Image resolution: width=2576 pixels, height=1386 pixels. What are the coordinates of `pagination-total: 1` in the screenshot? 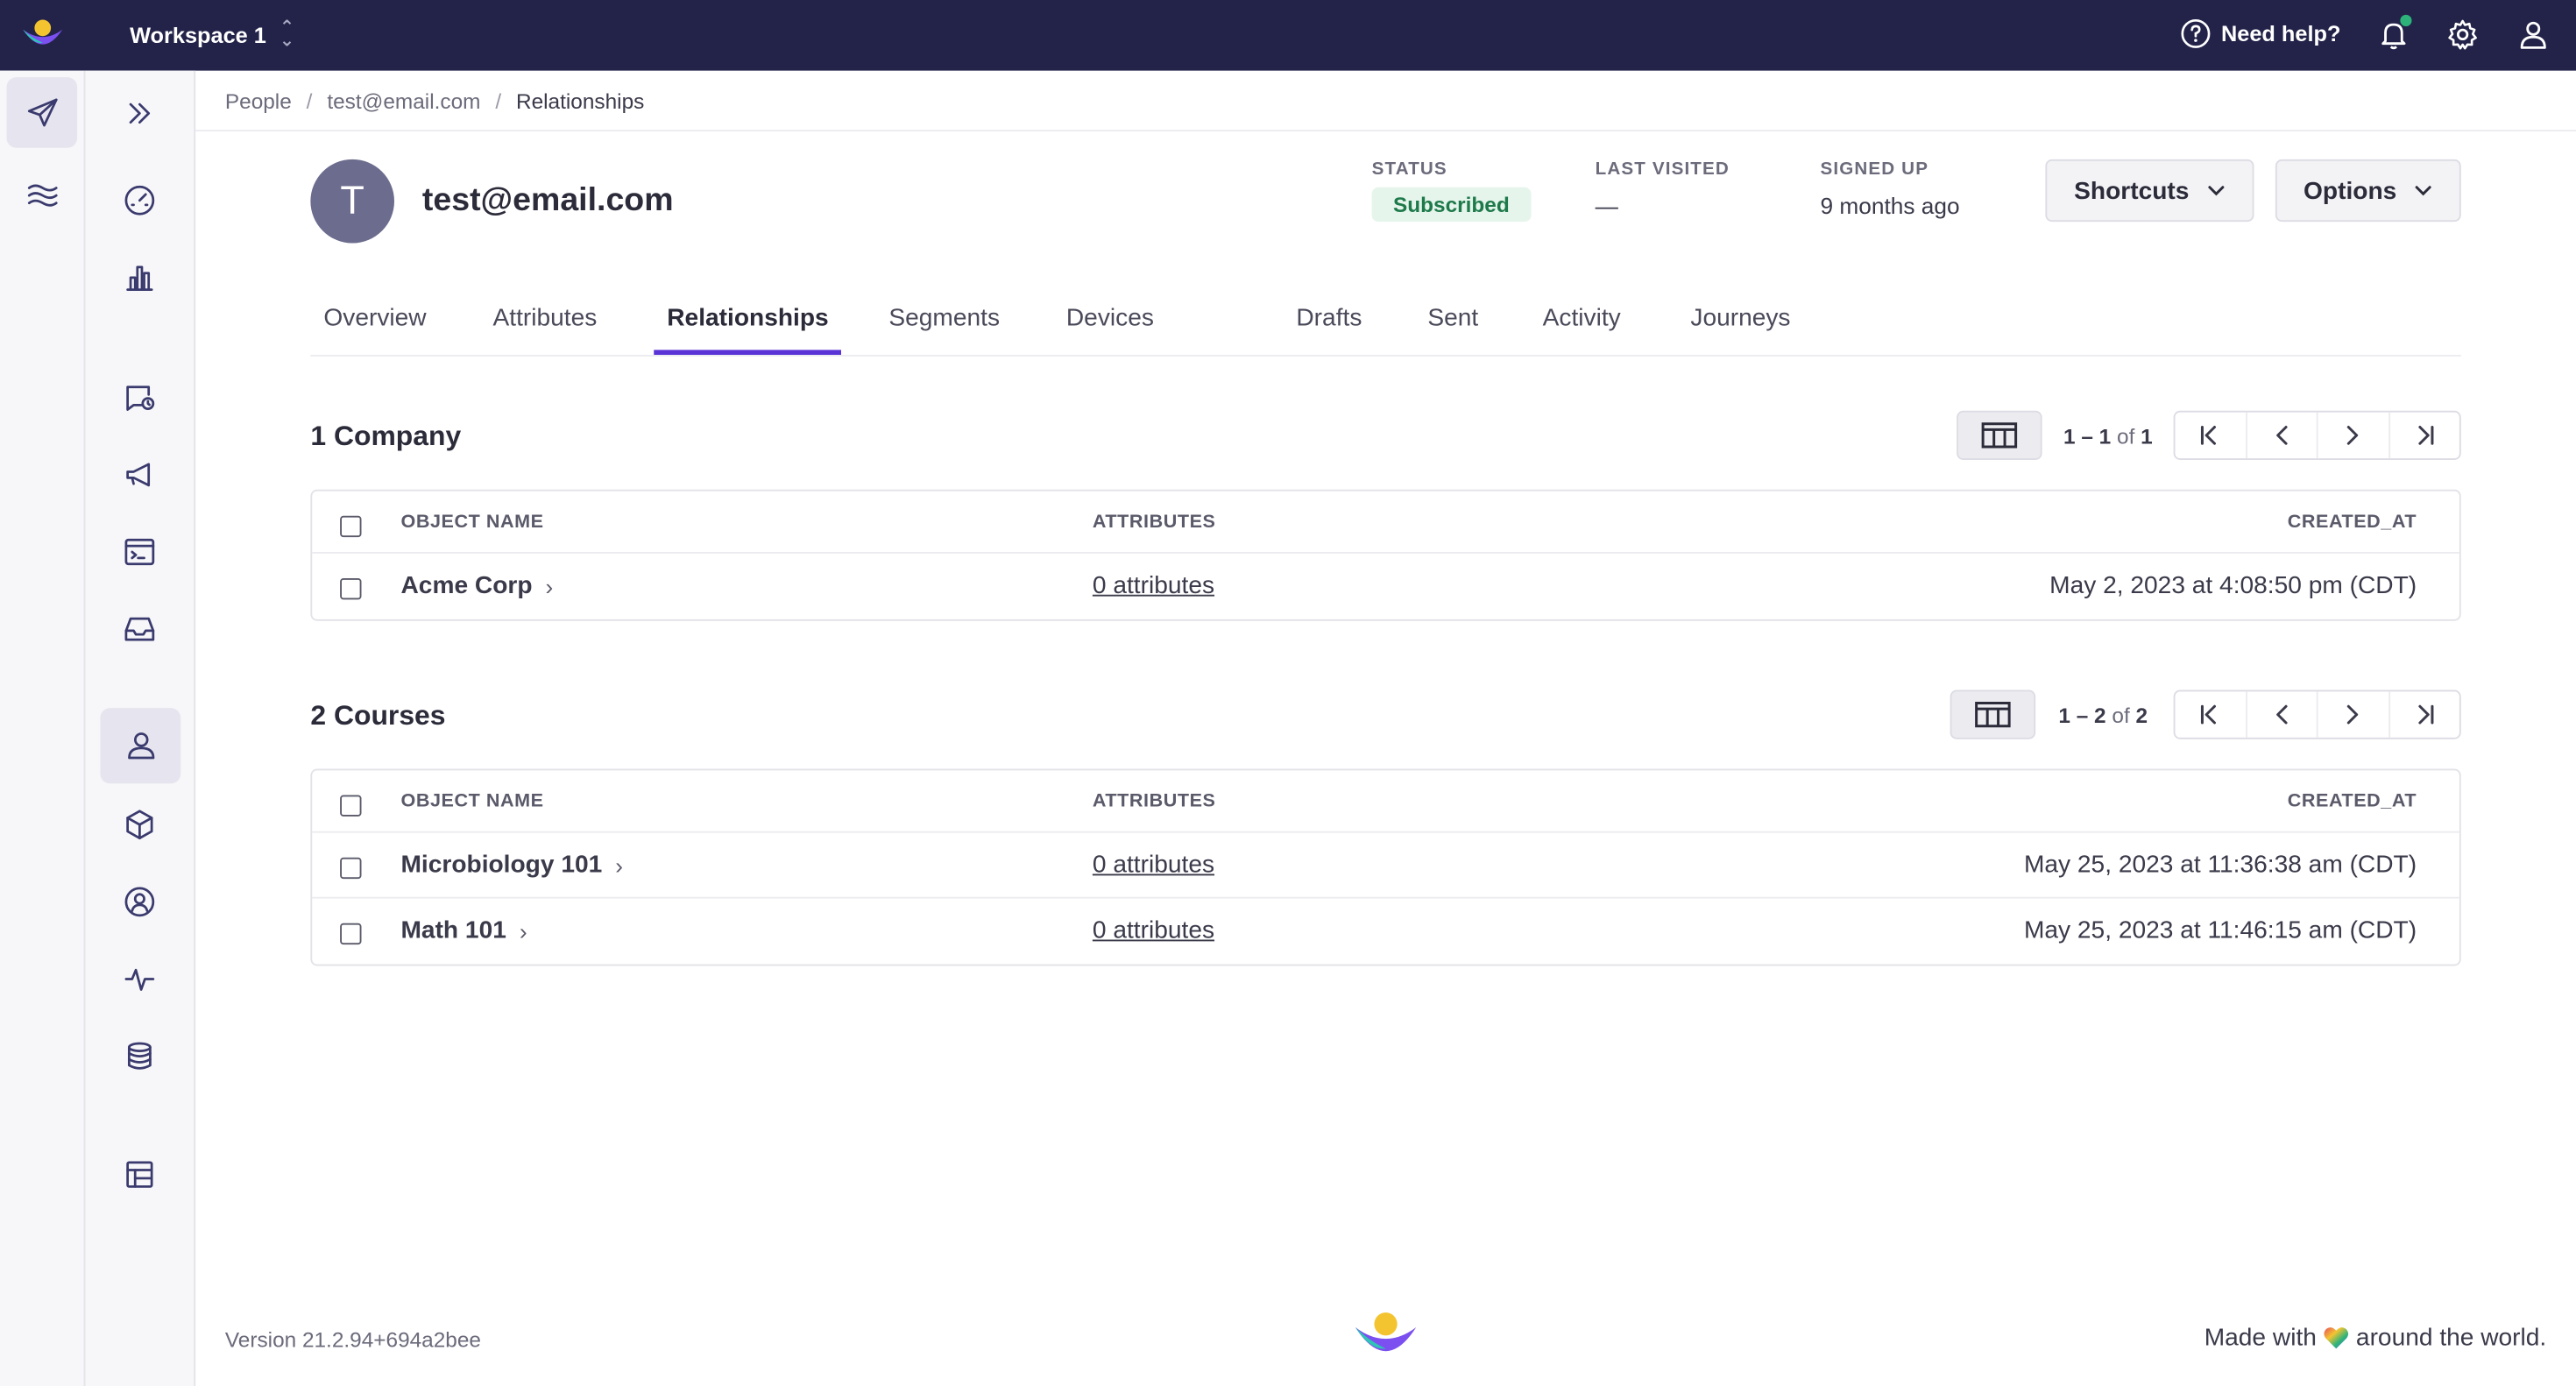 It's located at (2147, 436).